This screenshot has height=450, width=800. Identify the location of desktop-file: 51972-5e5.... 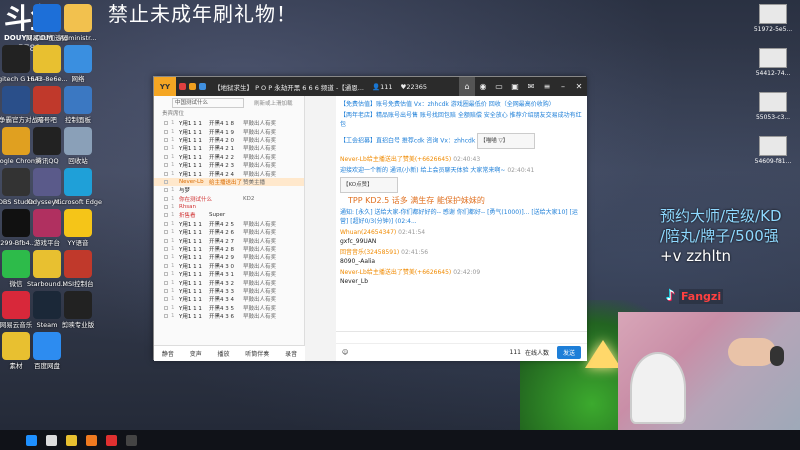
(773, 18).